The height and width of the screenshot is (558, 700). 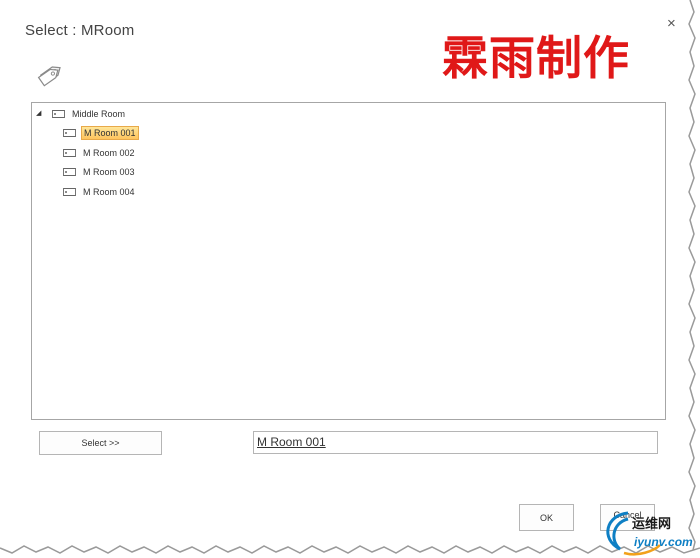 I want to click on tree-node-label: Middle Room, so click(x=99, y=114).